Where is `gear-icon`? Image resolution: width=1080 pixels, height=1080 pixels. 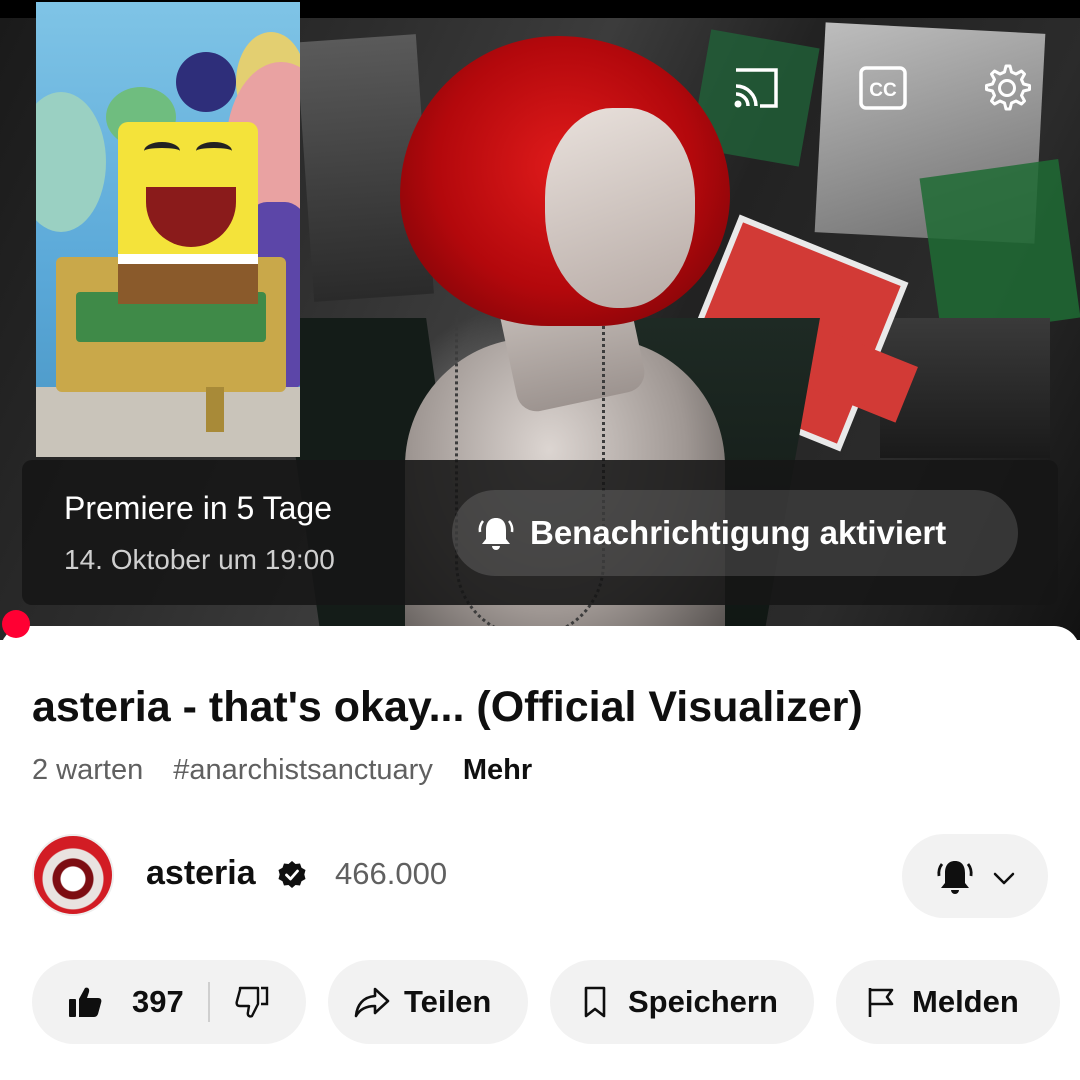 gear-icon is located at coordinates (1006, 88).